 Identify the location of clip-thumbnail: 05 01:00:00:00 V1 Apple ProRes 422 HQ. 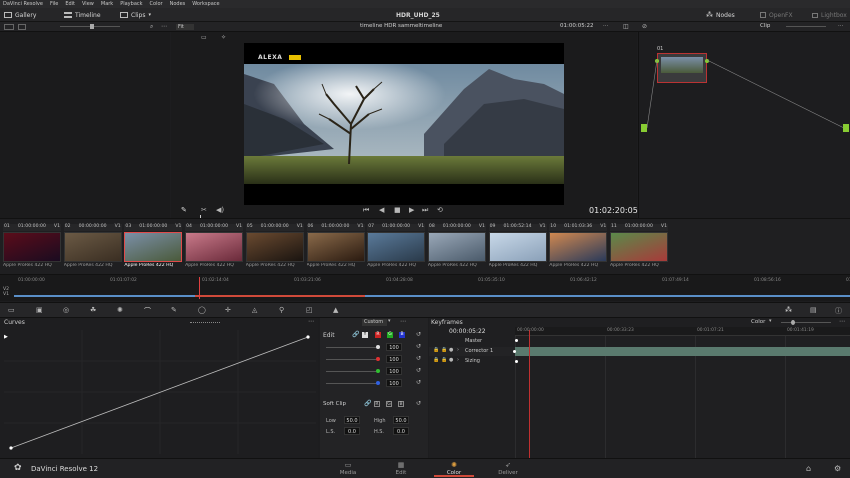
(274, 246).